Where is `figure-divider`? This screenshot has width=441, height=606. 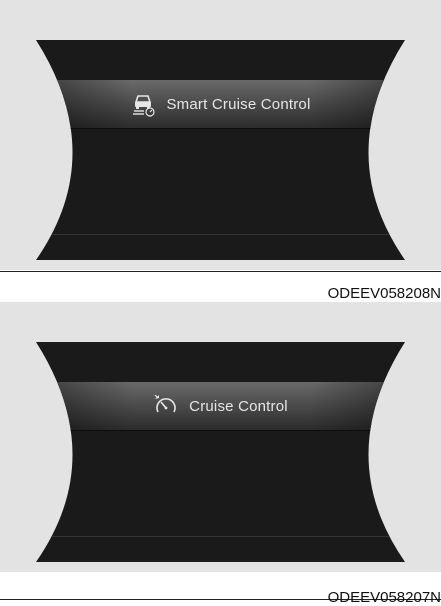
figure-divider is located at coordinates (220, 271).